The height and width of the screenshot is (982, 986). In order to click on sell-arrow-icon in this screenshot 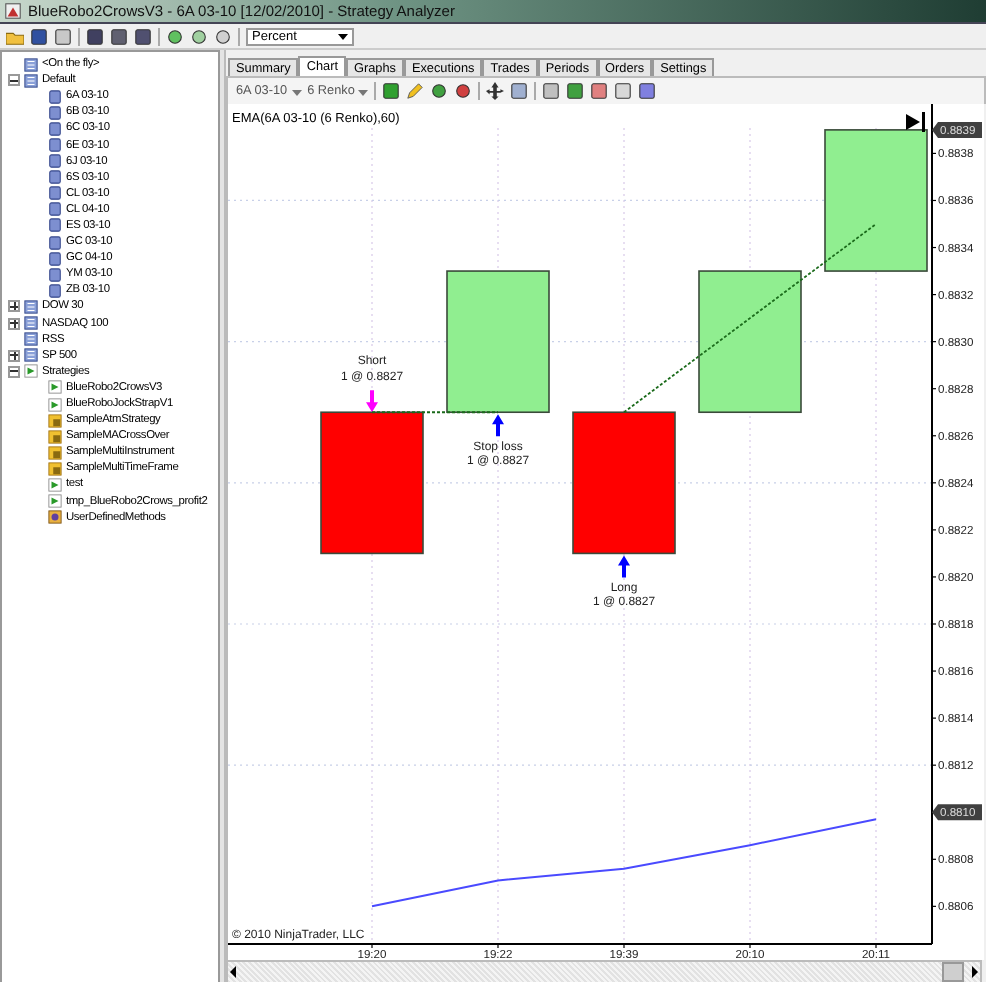, I will do `click(372, 401)`.